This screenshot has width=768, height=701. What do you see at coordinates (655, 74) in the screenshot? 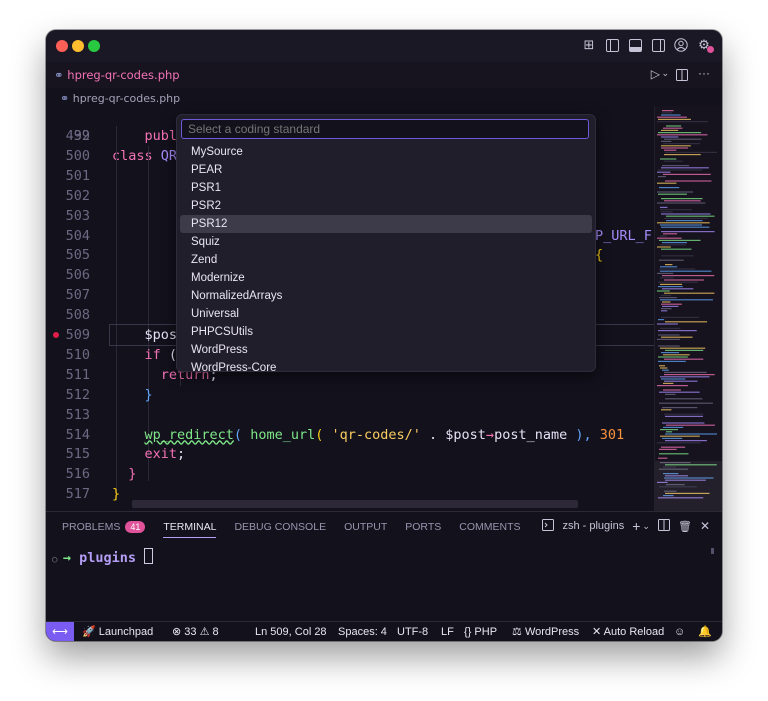
I see `run-icon: ▷` at bounding box center [655, 74].